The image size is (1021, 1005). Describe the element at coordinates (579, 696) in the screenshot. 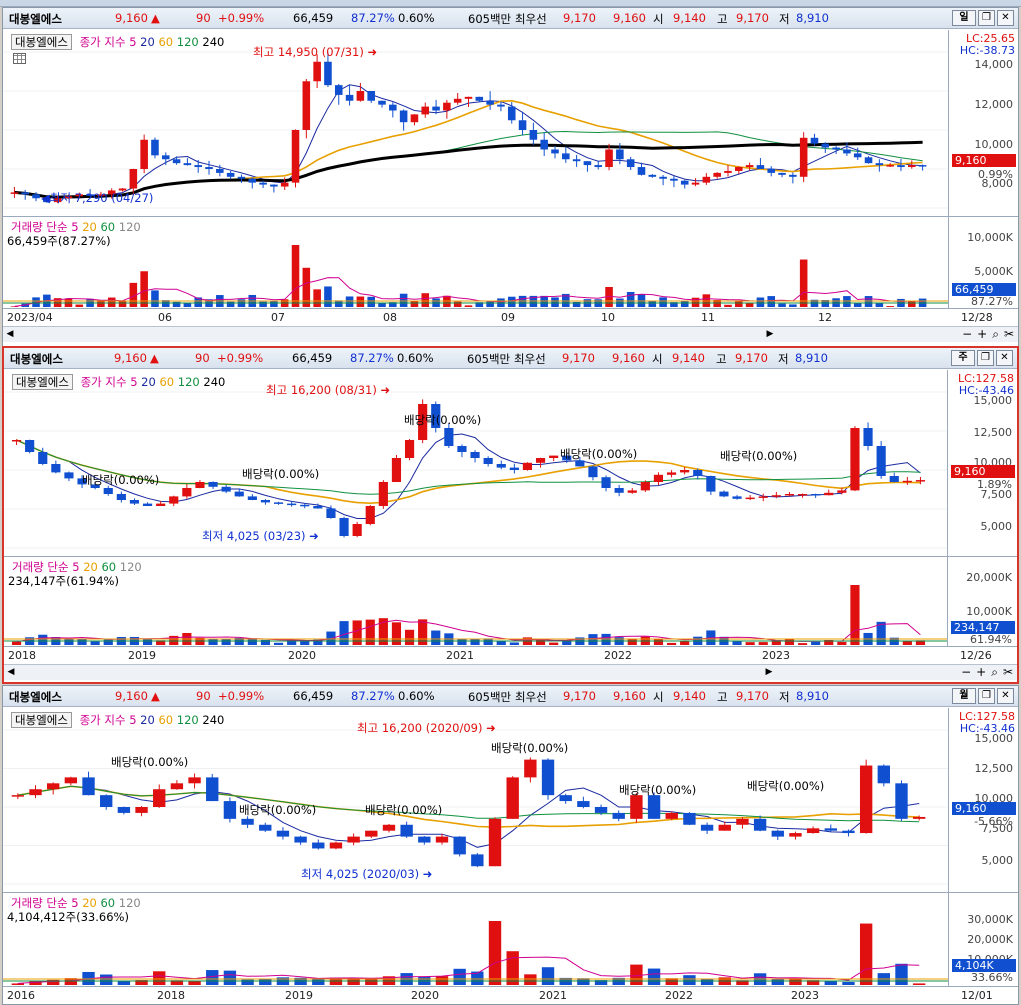

I see `ask: 9,170` at that location.